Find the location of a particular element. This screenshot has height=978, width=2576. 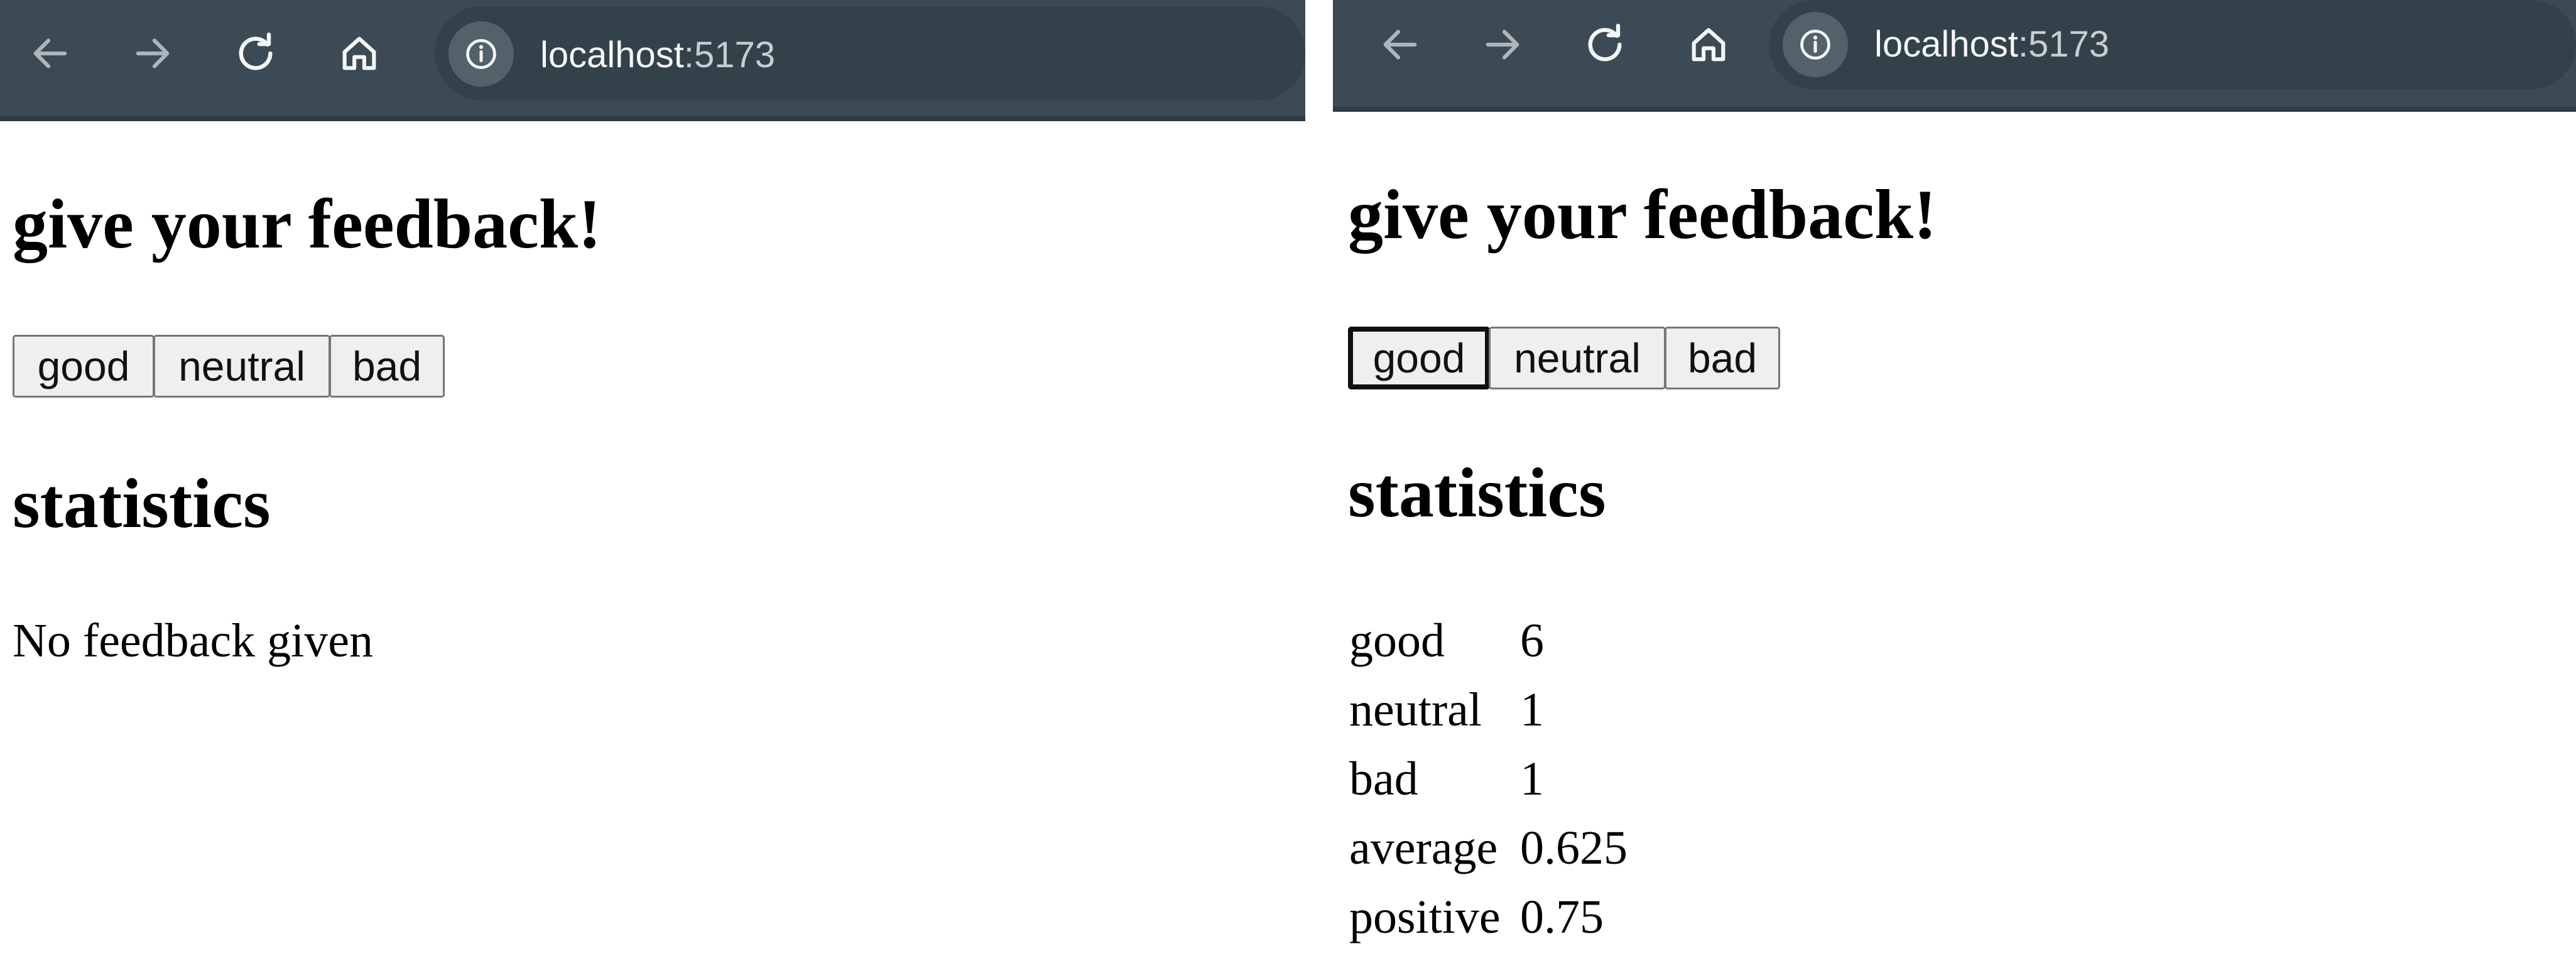

no-feedback-message: No feedback given is located at coordinates (193, 640).